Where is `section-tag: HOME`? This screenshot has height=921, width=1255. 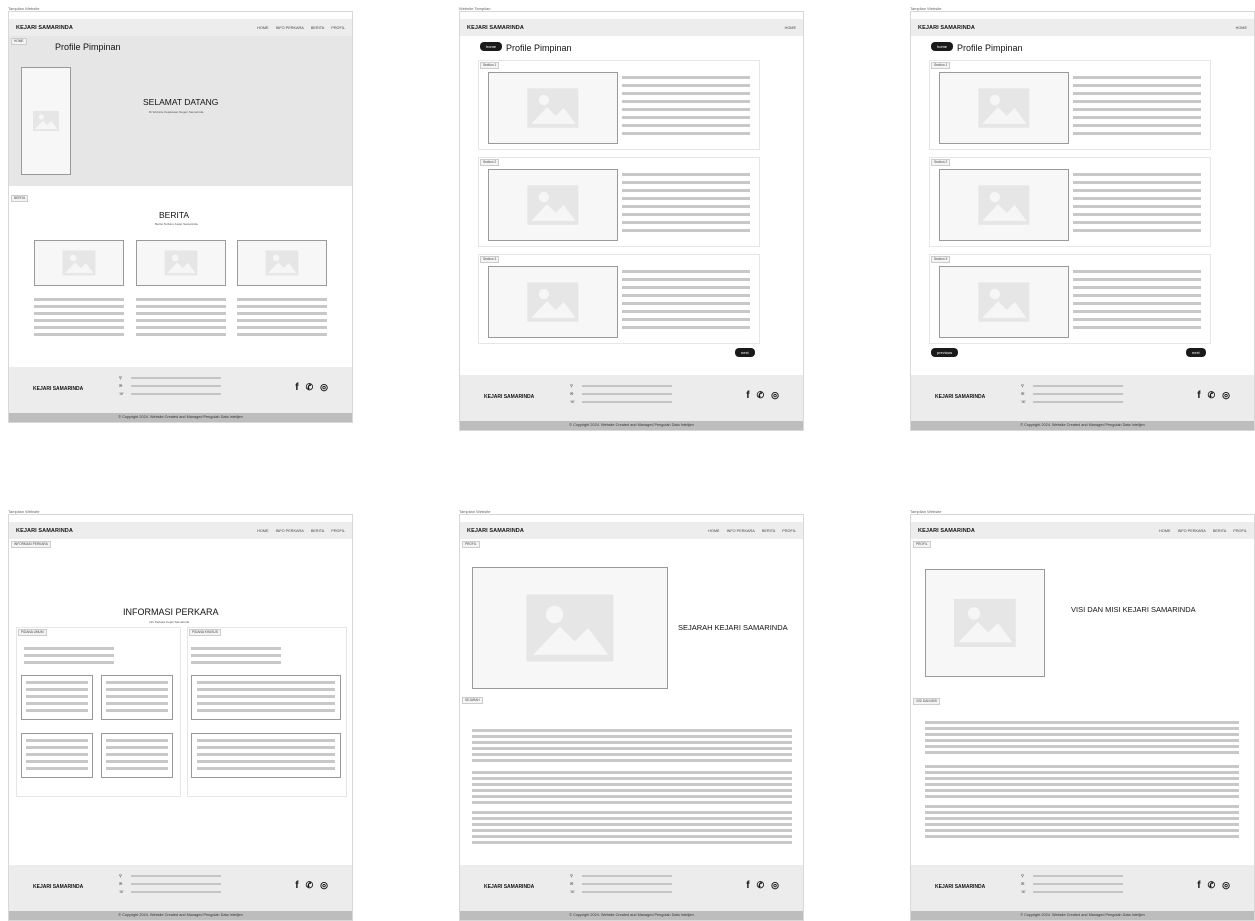
section-tag: HOME is located at coordinates (19, 41).